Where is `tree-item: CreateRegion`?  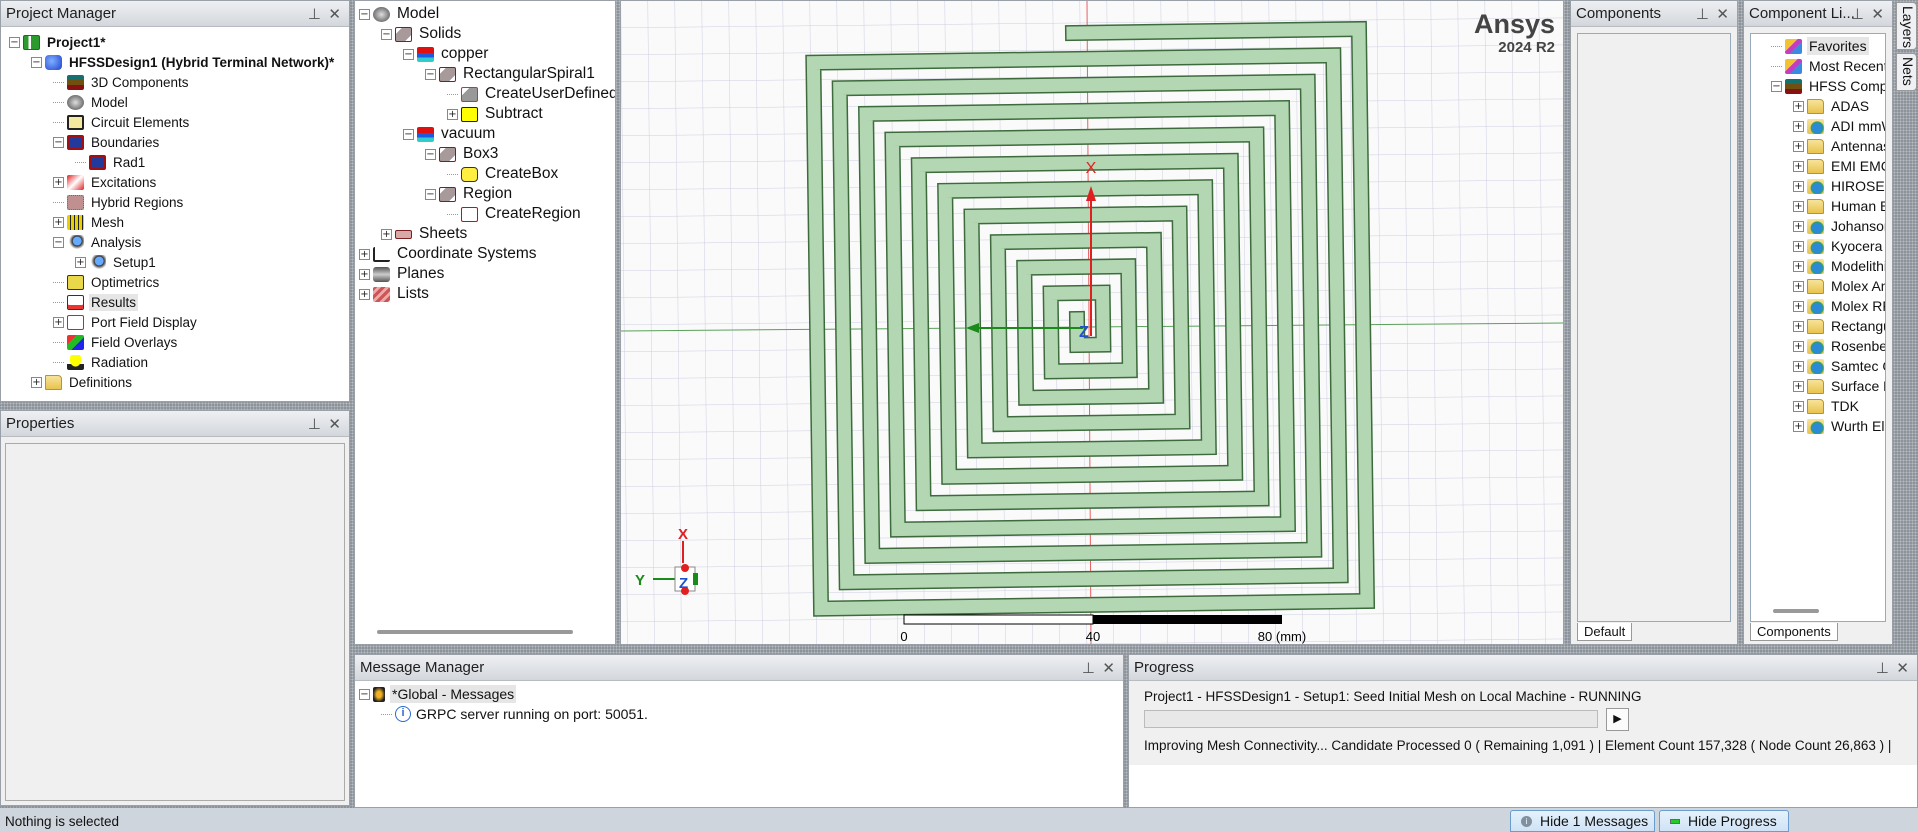
tree-item: CreateRegion is located at coordinates (485, 214).